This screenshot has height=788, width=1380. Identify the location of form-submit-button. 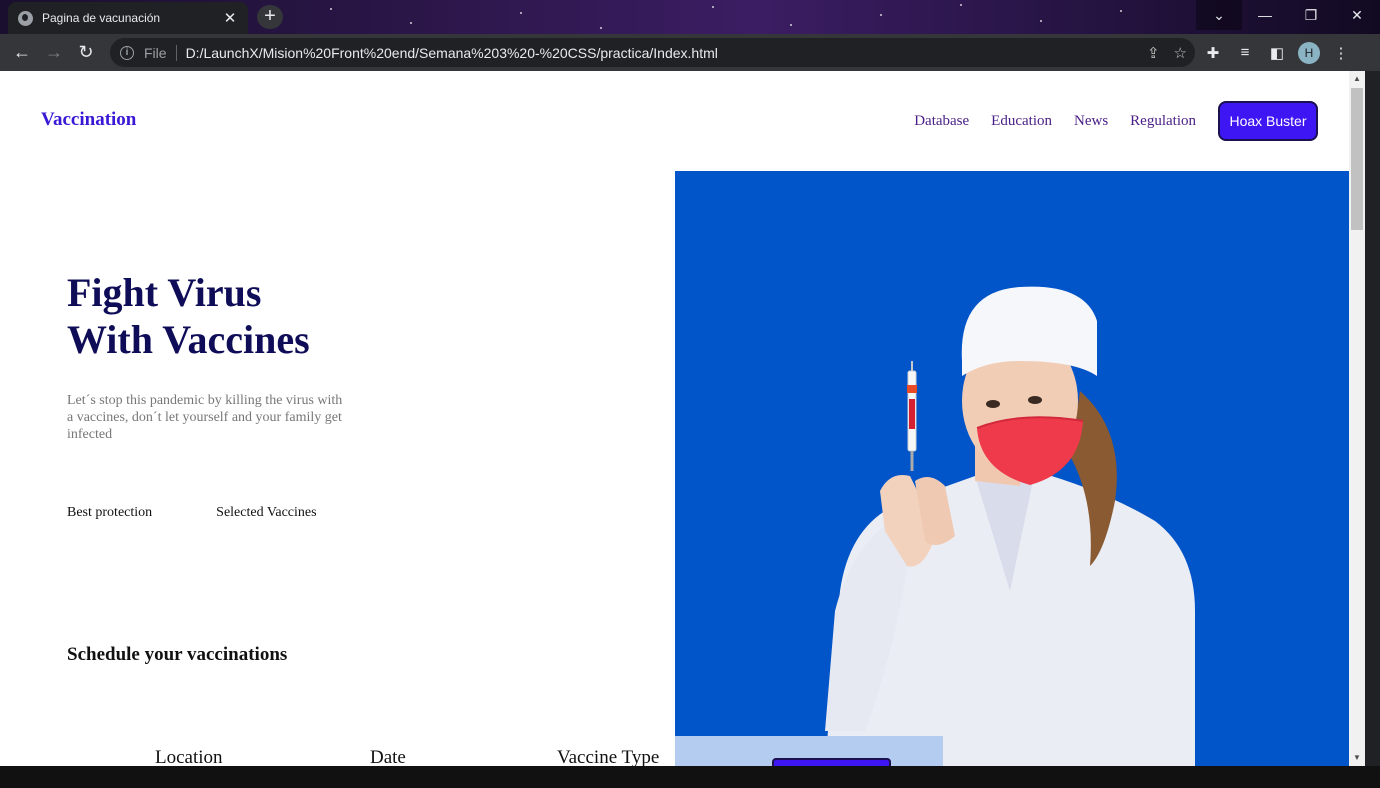
(831, 762).